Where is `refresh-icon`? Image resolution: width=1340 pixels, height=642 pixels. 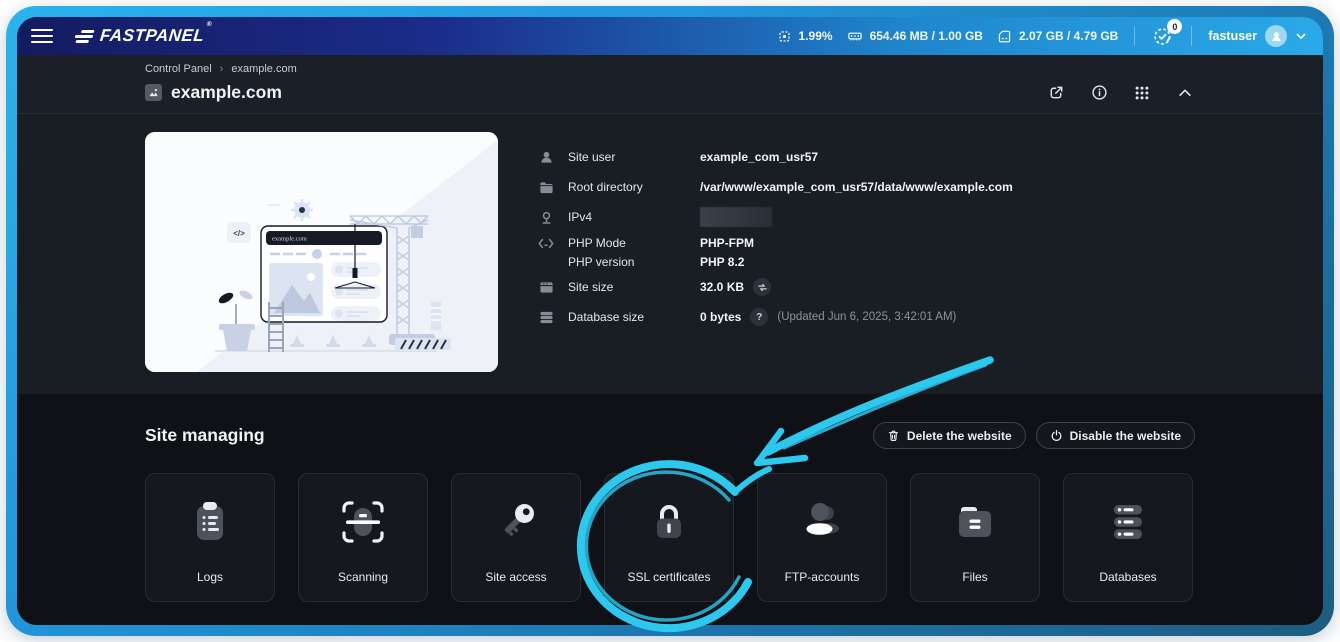 refresh-icon is located at coordinates (762, 287).